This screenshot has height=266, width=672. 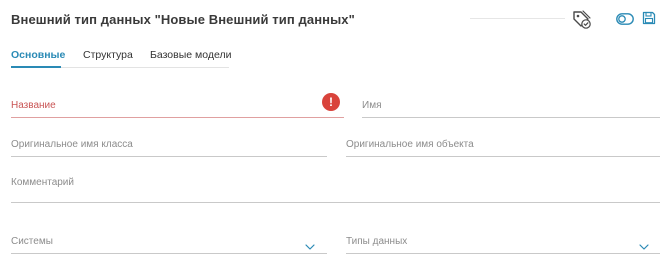 I want to click on error-icon: !, so click(x=331, y=102).